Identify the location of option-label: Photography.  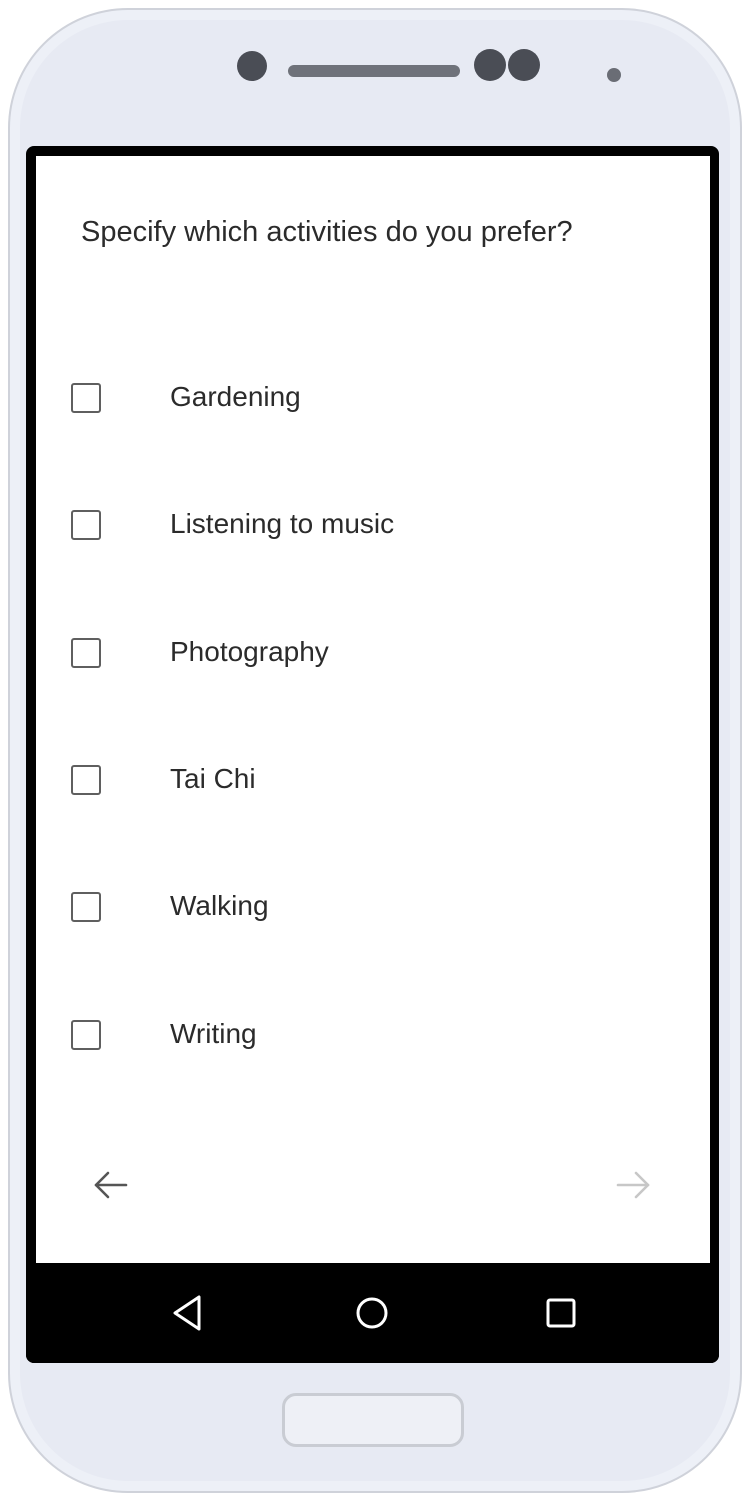
(249, 651).